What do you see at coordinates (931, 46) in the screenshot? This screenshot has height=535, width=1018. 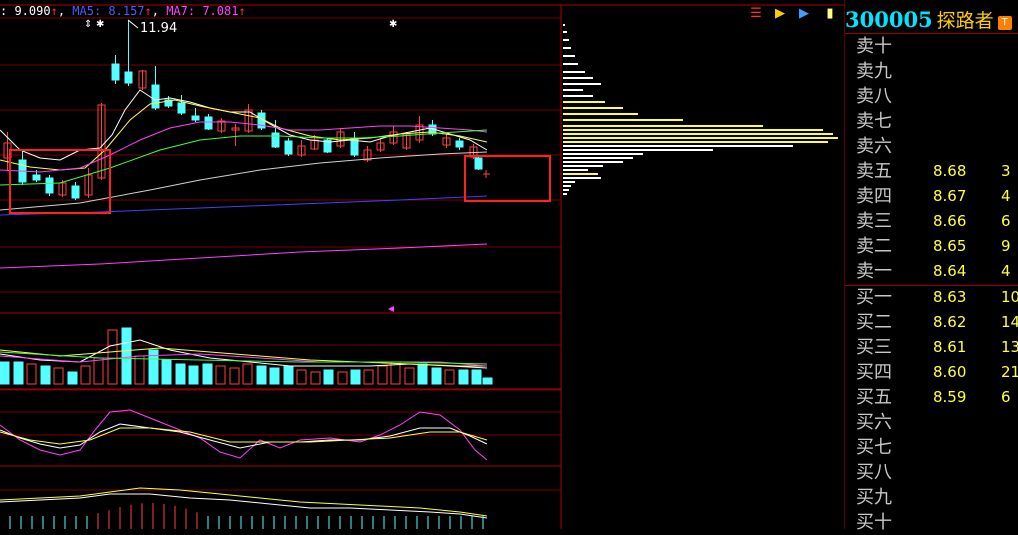 I see `ask-row: 卖十` at bounding box center [931, 46].